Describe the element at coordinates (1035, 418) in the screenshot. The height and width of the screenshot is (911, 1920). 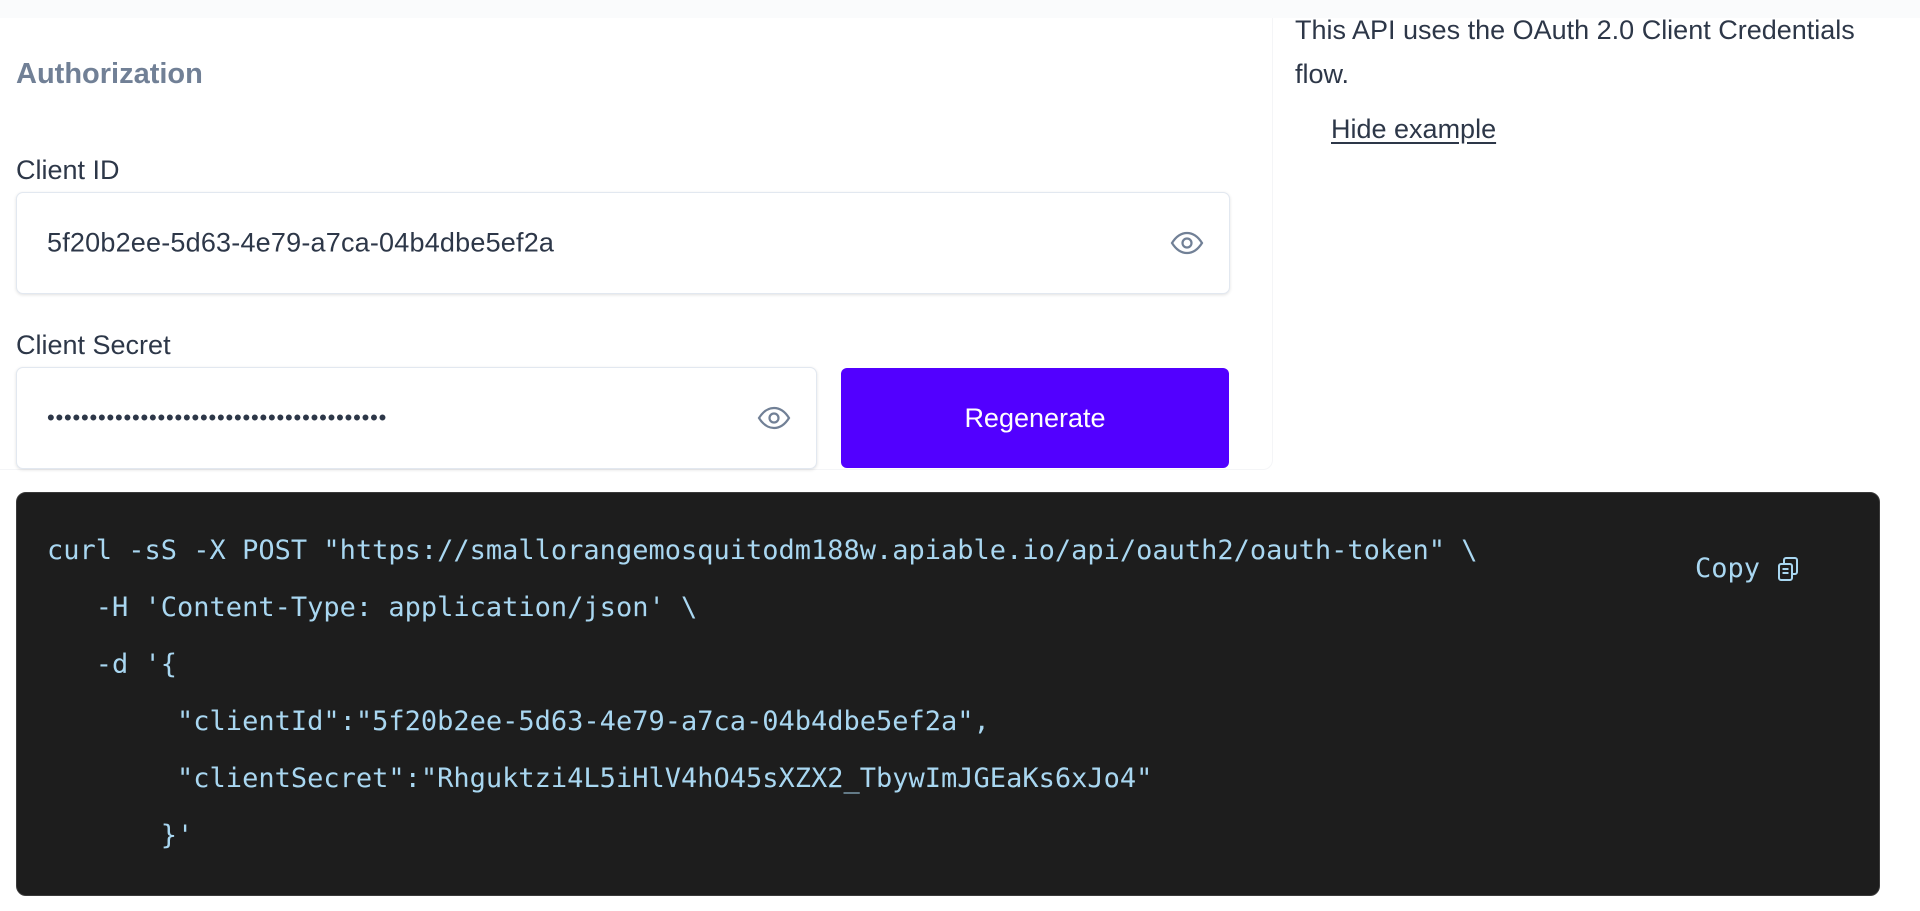
I see `regenerate-button: Regenerate` at that location.